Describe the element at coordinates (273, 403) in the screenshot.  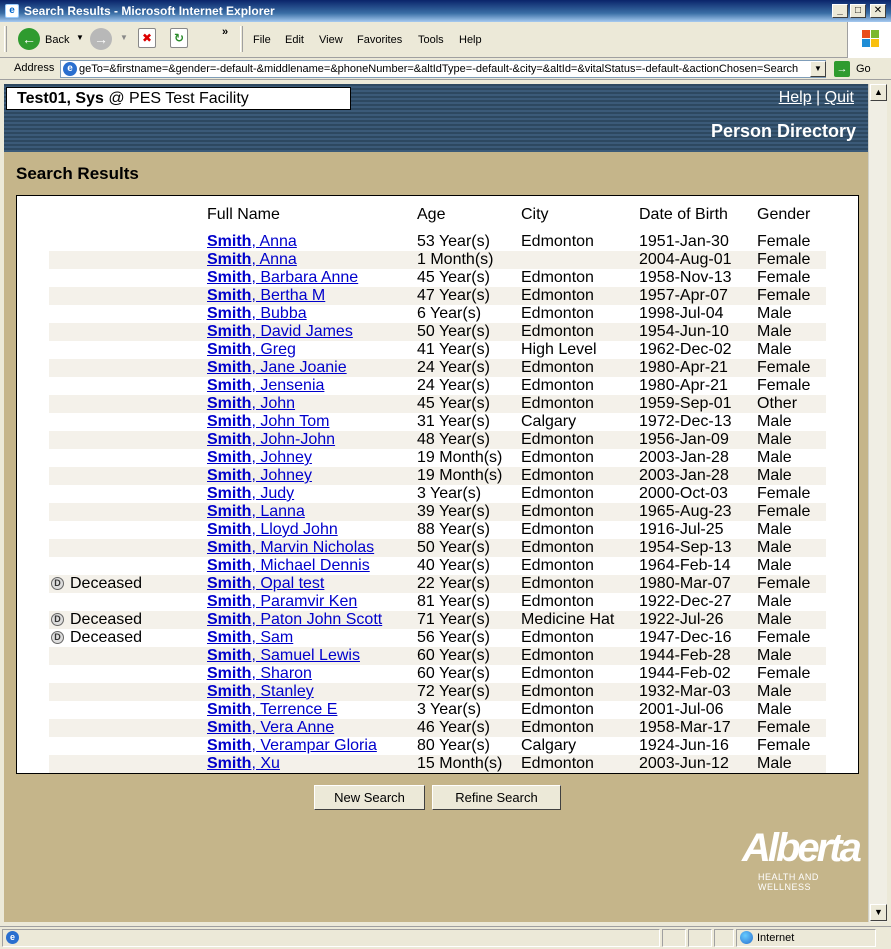
I see `first-name: , John` at that location.